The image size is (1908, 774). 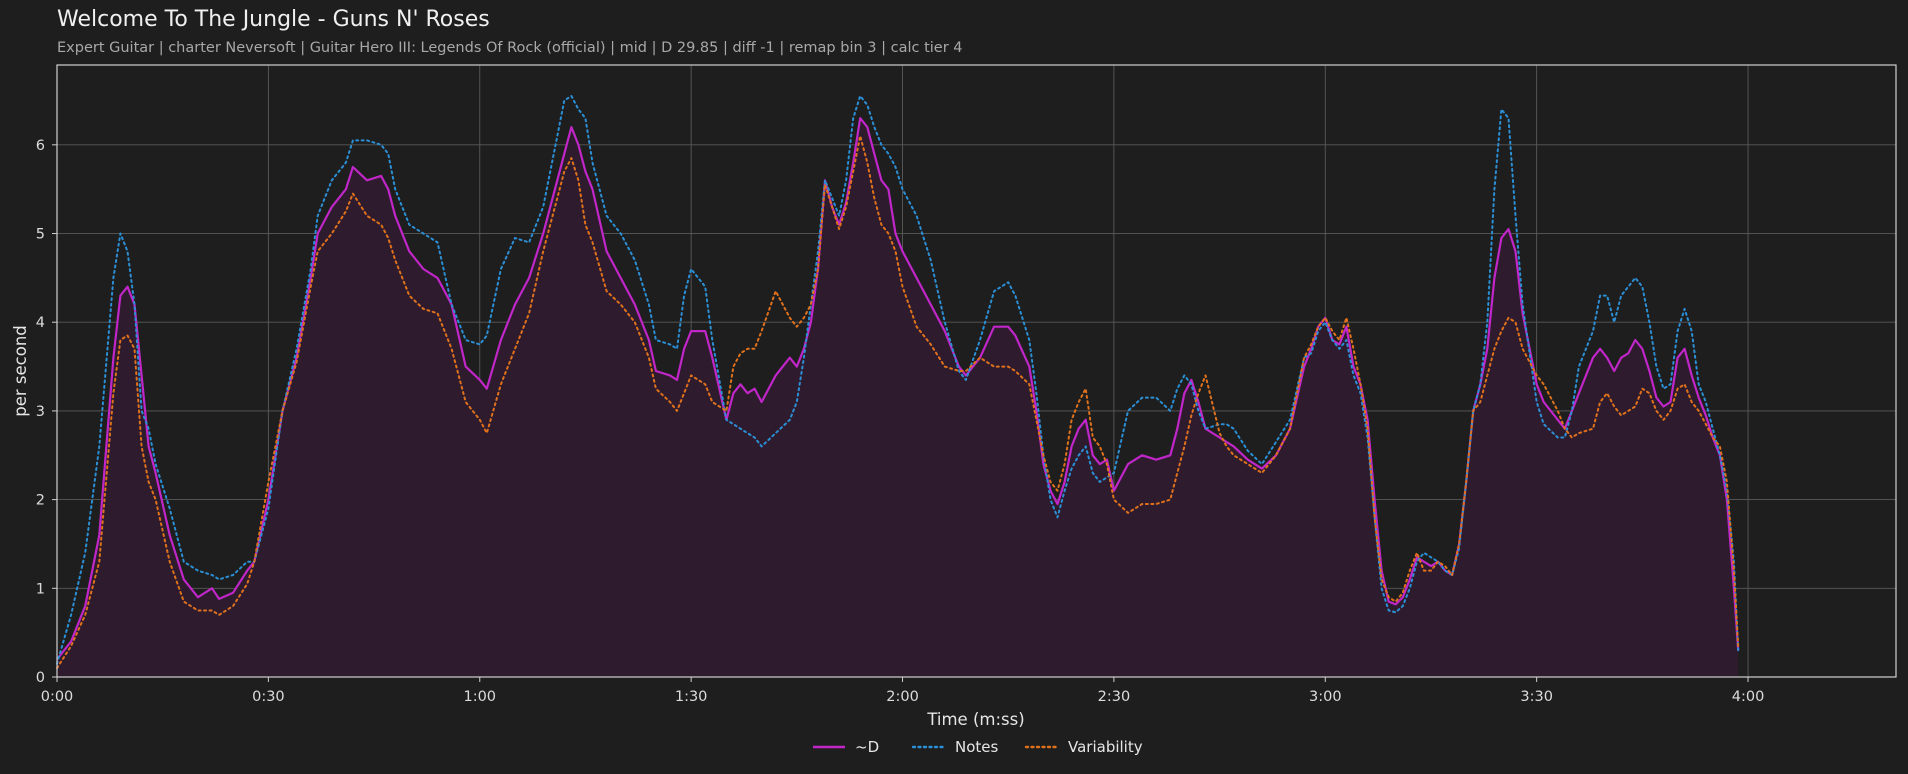 What do you see at coordinates (1536, 697) in the screenshot?
I see `x-tick-label: 3:30` at bounding box center [1536, 697].